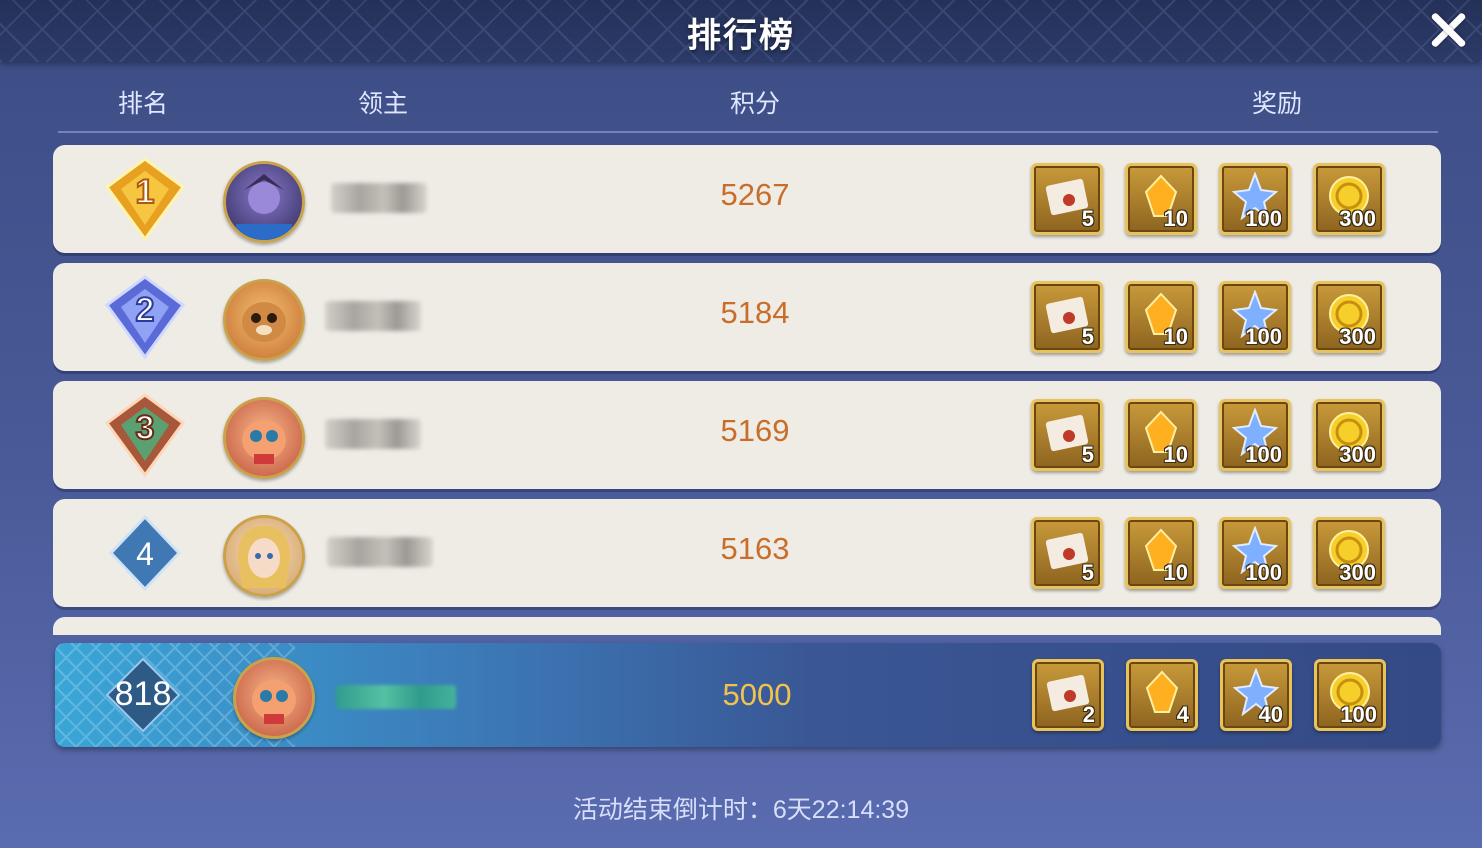  Describe the element at coordinates (396, 697) in the screenshot. I see `self-name-blurred` at that location.